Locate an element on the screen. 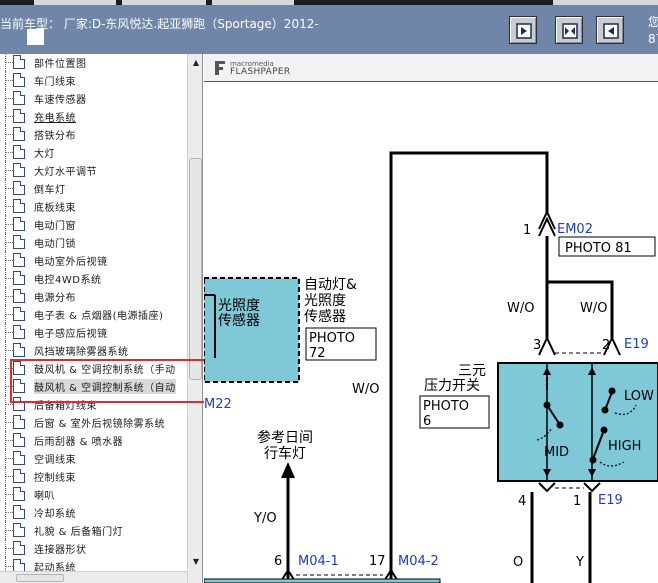  tree-item: 鼓风机 & 空调控制系统（自动 is located at coordinates (93, 386).